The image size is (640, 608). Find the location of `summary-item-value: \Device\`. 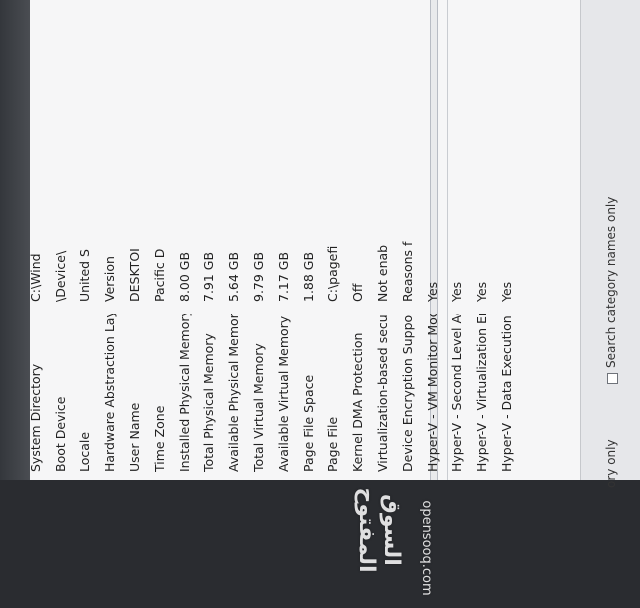

summary-item-value: \Device\ is located at coordinates (60, 276).